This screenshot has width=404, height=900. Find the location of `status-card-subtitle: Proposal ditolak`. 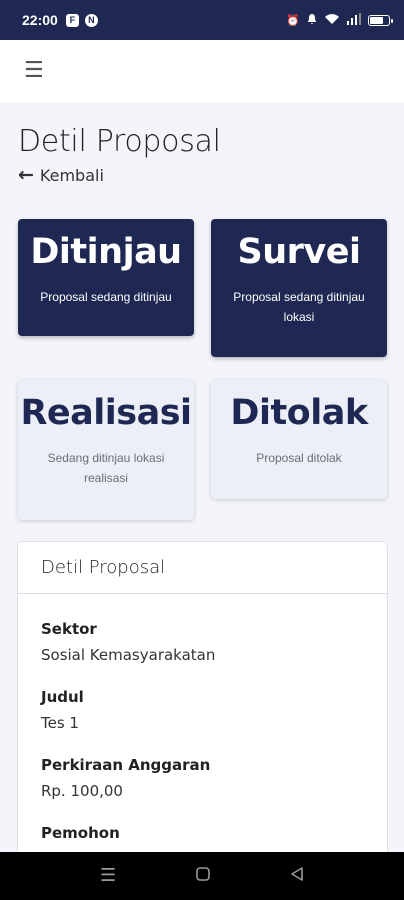

status-card-subtitle: Proposal ditolak is located at coordinates (299, 458).